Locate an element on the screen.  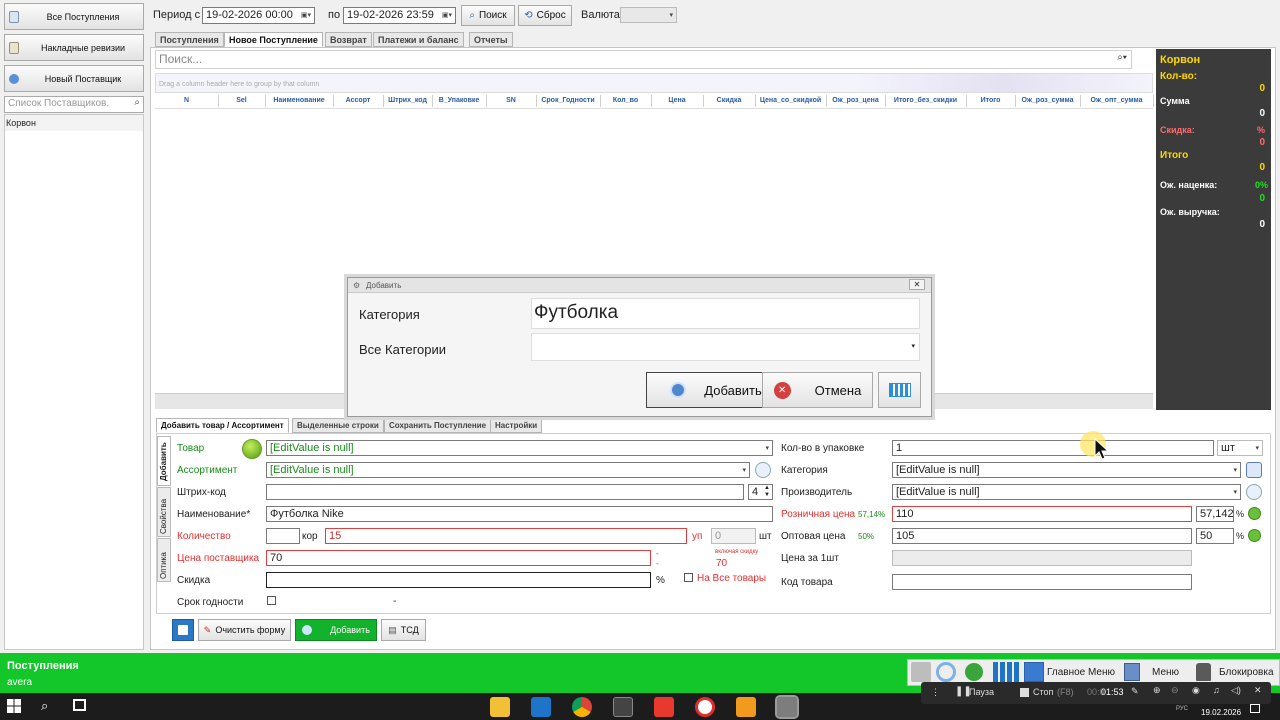
save-form-button is located at coordinates (183, 630).